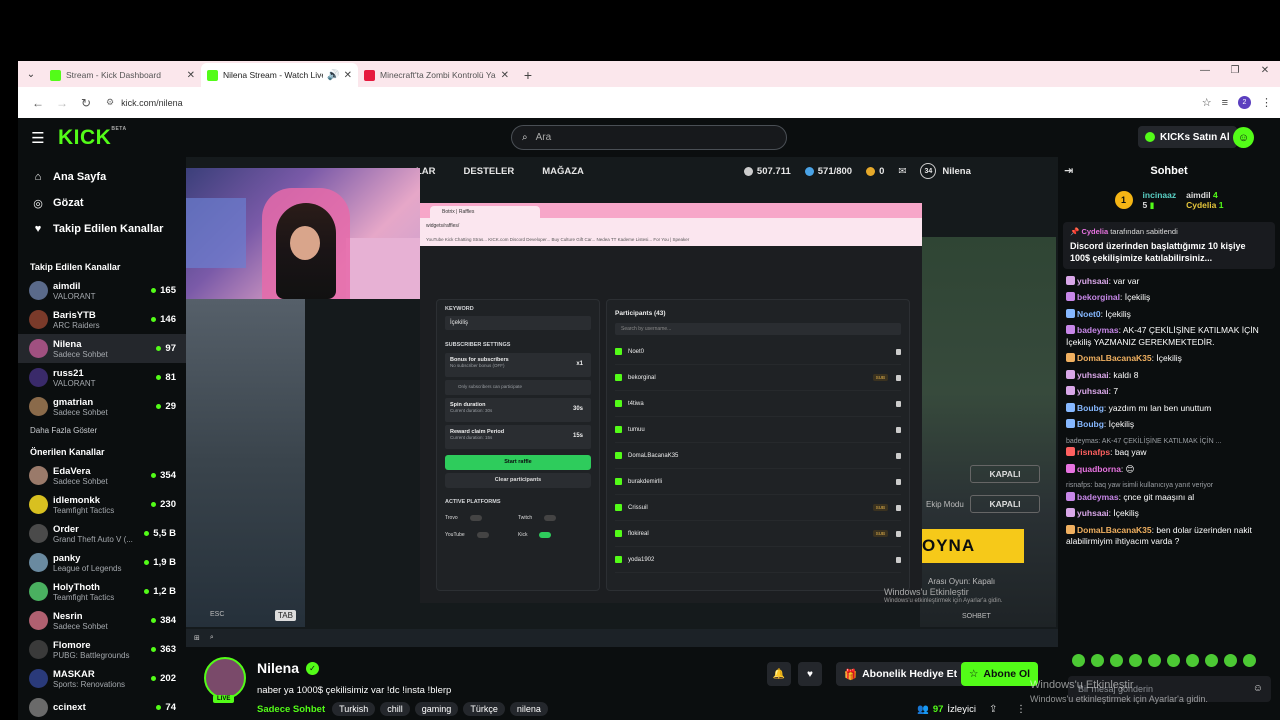 Image resolution: width=1280 pixels, height=720 pixels. I want to click on tag-chip: nilena, so click(528, 709).